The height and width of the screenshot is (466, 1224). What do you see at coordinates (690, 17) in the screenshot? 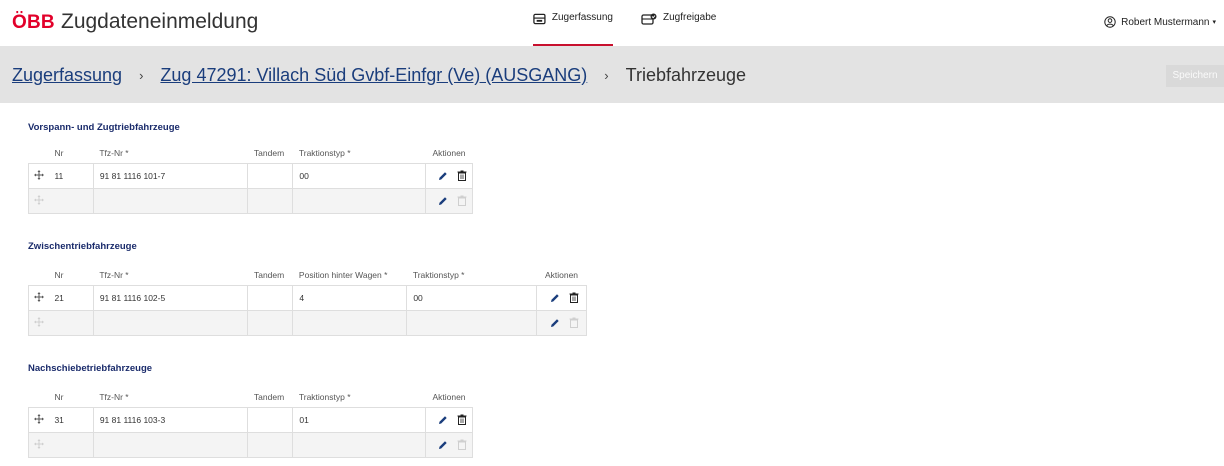
I see `tab-zugfreigabe-label: Zugfreigabe` at bounding box center [690, 17].